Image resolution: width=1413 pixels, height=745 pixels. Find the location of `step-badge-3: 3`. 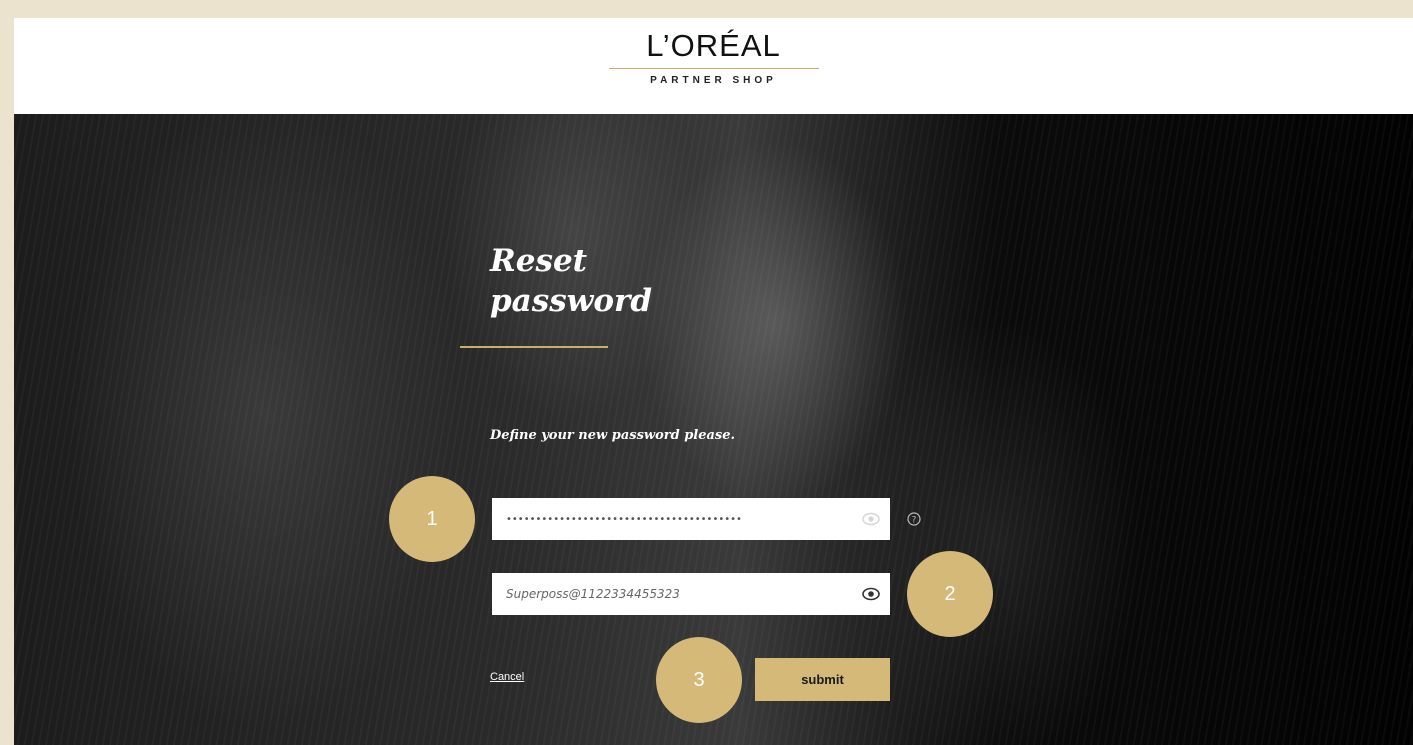

step-badge-3: 3 is located at coordinates (699, 680).